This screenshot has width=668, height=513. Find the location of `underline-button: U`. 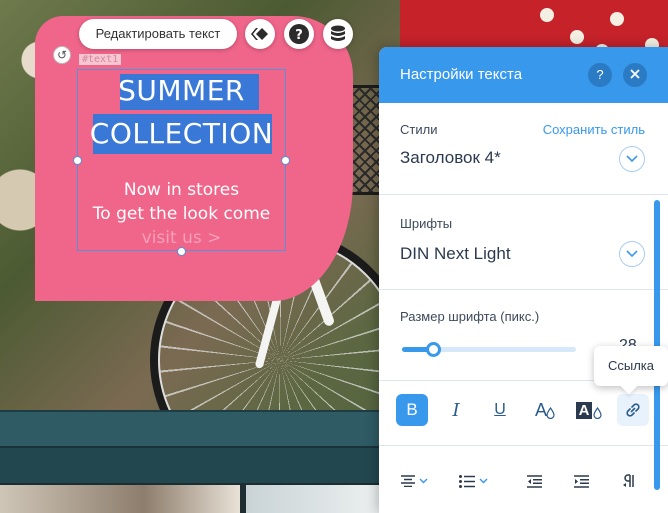

underline-button: U is located at coordinates (500, 410).